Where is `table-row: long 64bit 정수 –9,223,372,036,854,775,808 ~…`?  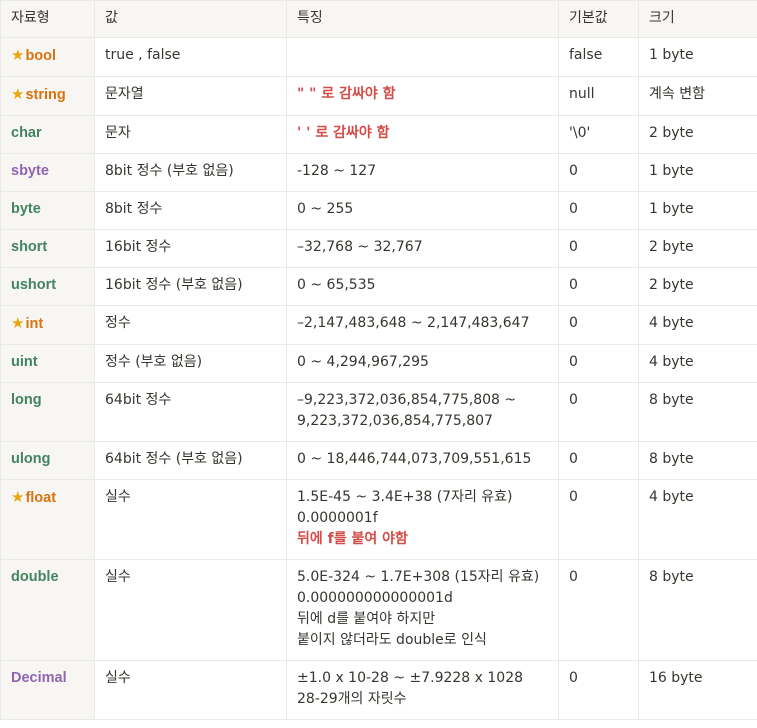 table-row: long 64bit 정수 –9,223,372,036,854,775,808 ~… is located at coordinates (378, 412).